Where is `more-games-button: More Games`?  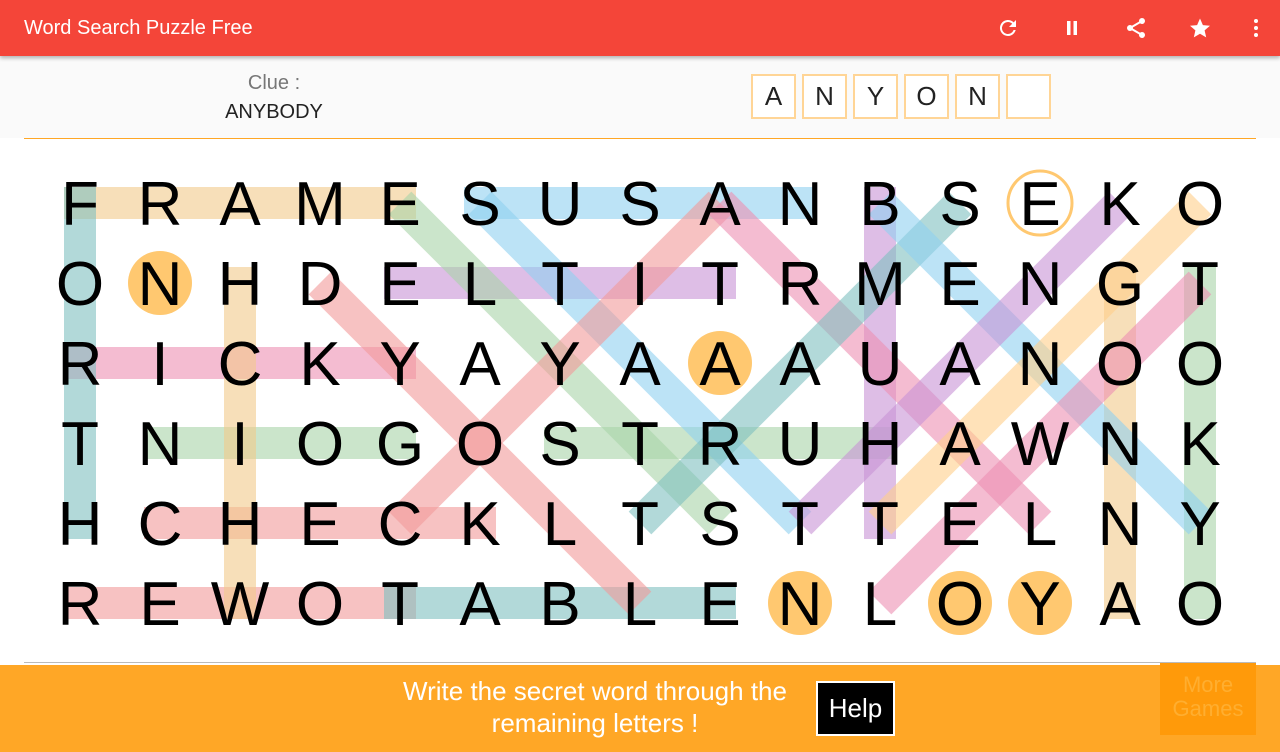 more-games-button: More Games is located at coordinates (1208, 699).